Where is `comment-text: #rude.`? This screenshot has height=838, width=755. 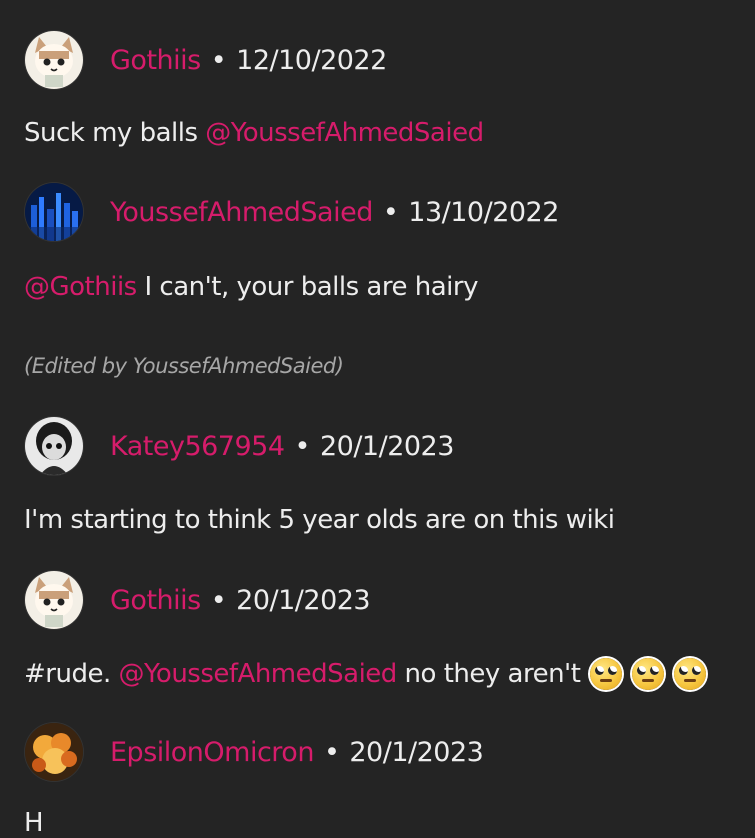
comment-text: #rude. is located at coordinates (71, 674).